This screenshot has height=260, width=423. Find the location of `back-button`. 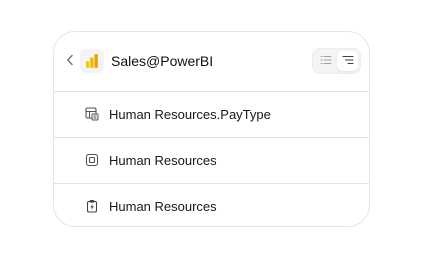

back-button is located at coordinates (70, 62).